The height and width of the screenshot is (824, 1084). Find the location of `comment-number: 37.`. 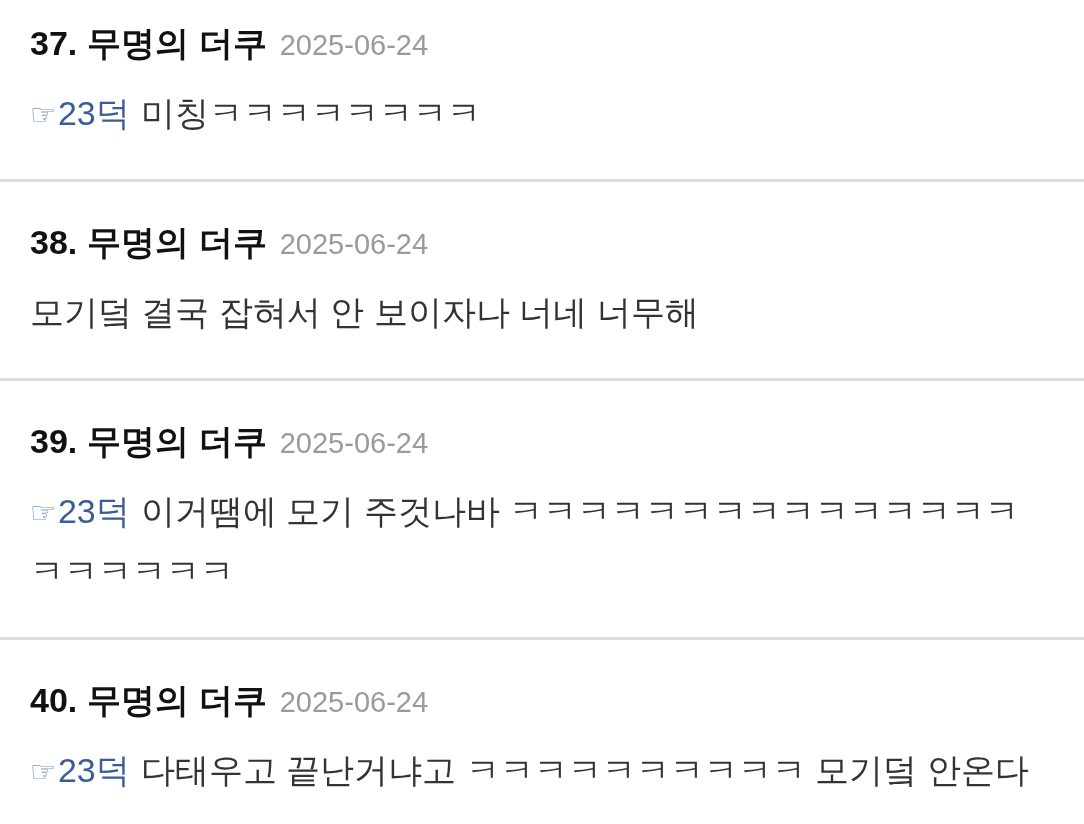

comment-number: 37. is located at coordinates (54, 43).